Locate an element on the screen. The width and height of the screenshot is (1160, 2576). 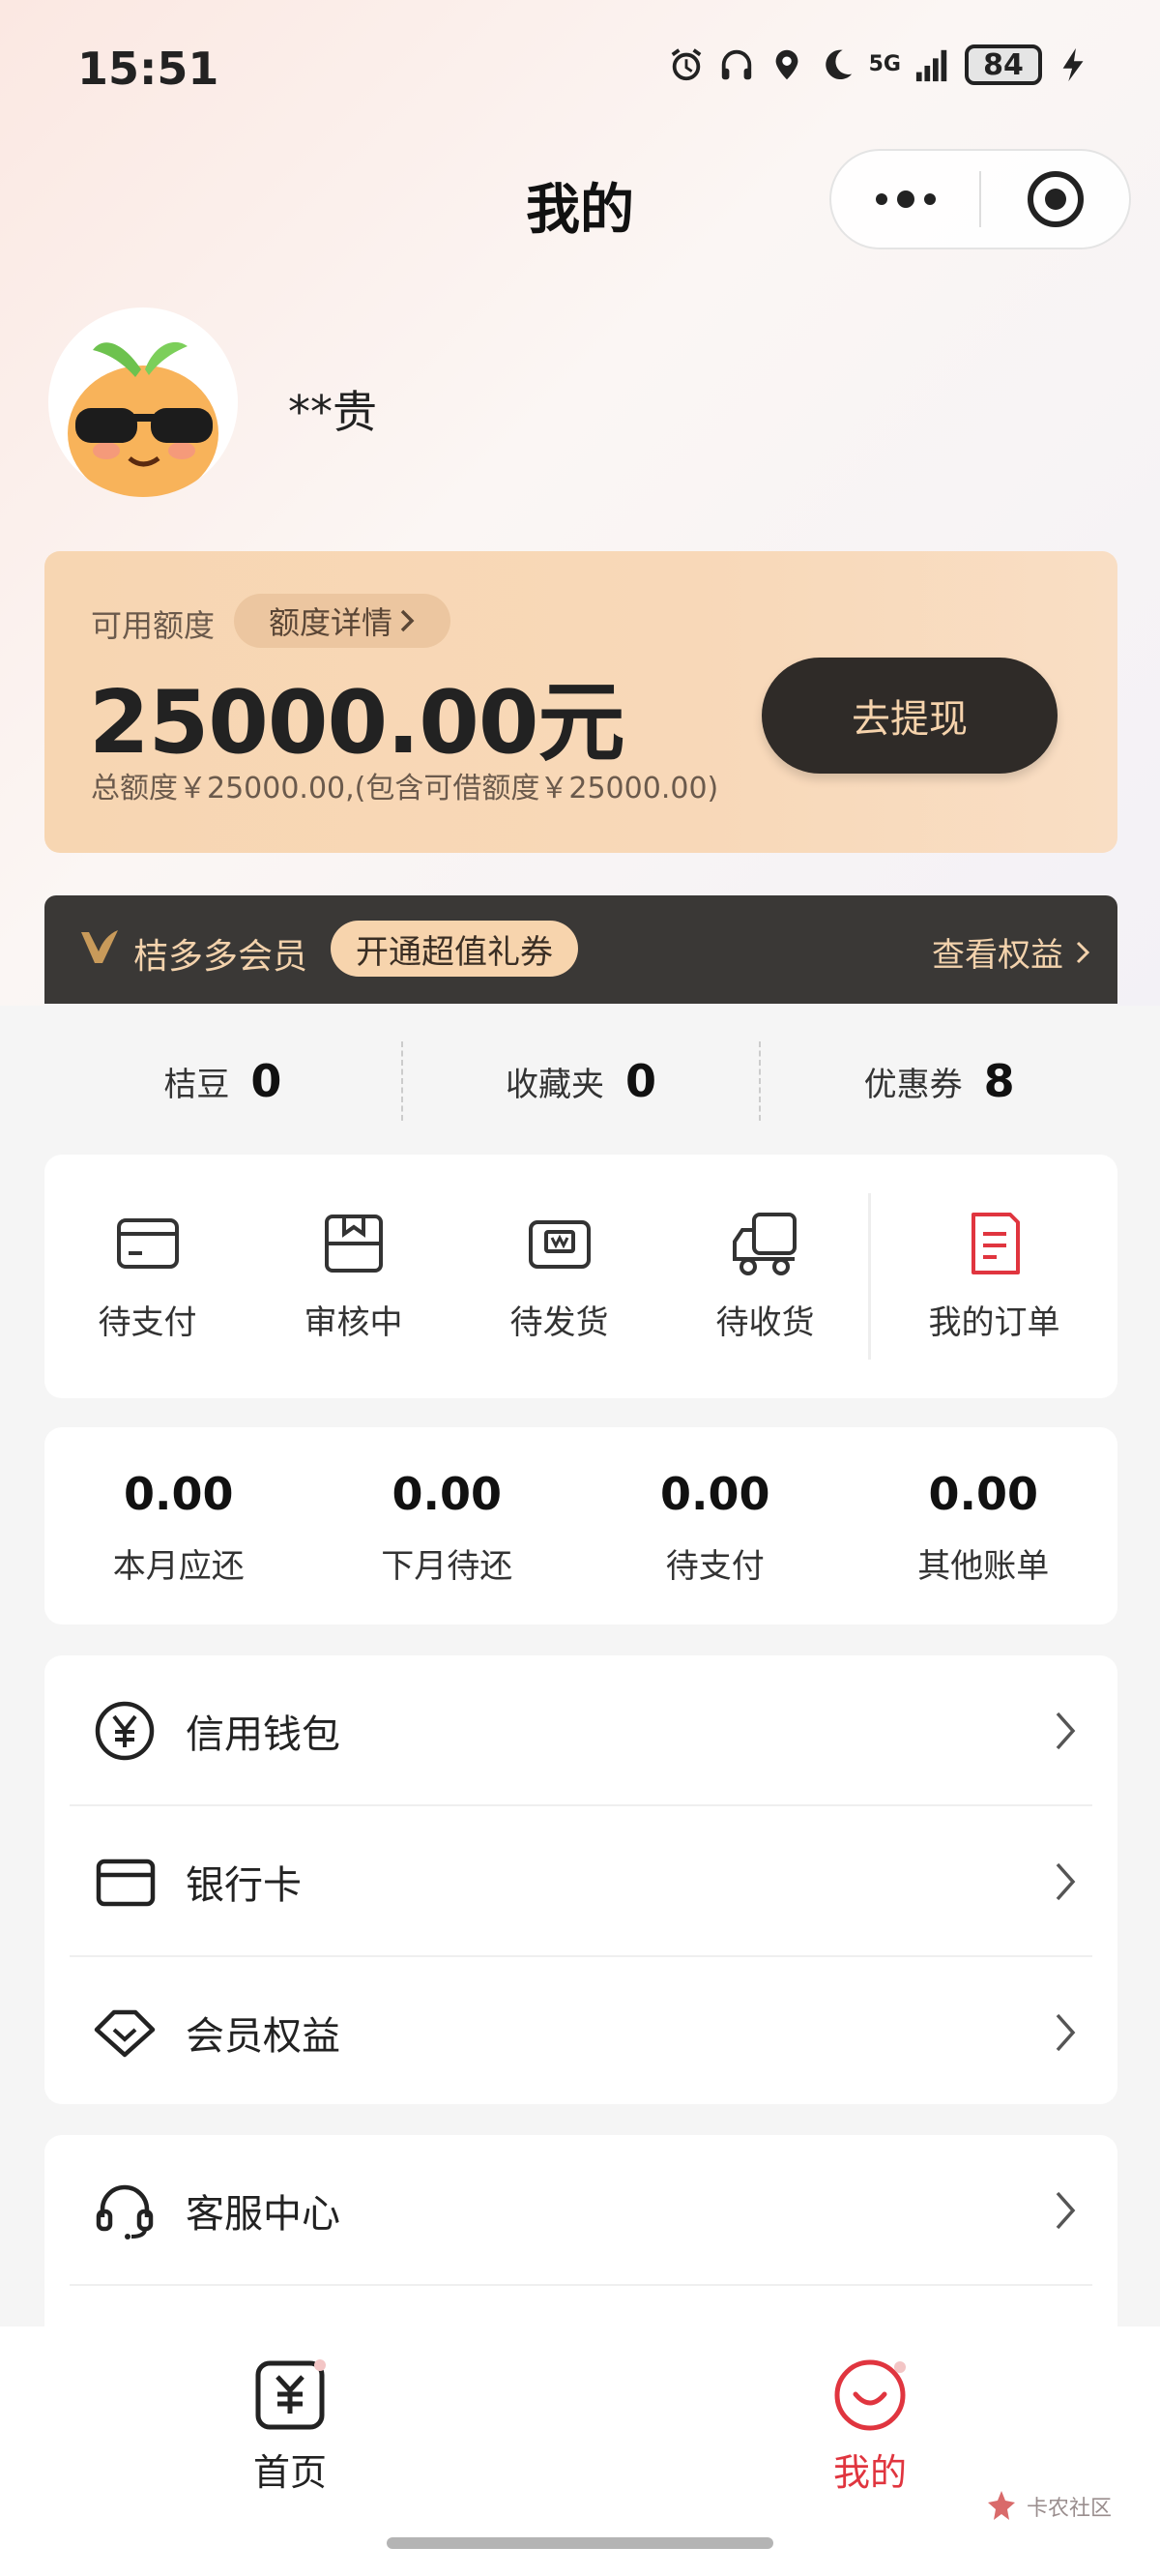
home-indicator is located at coordinates (580, 2543).